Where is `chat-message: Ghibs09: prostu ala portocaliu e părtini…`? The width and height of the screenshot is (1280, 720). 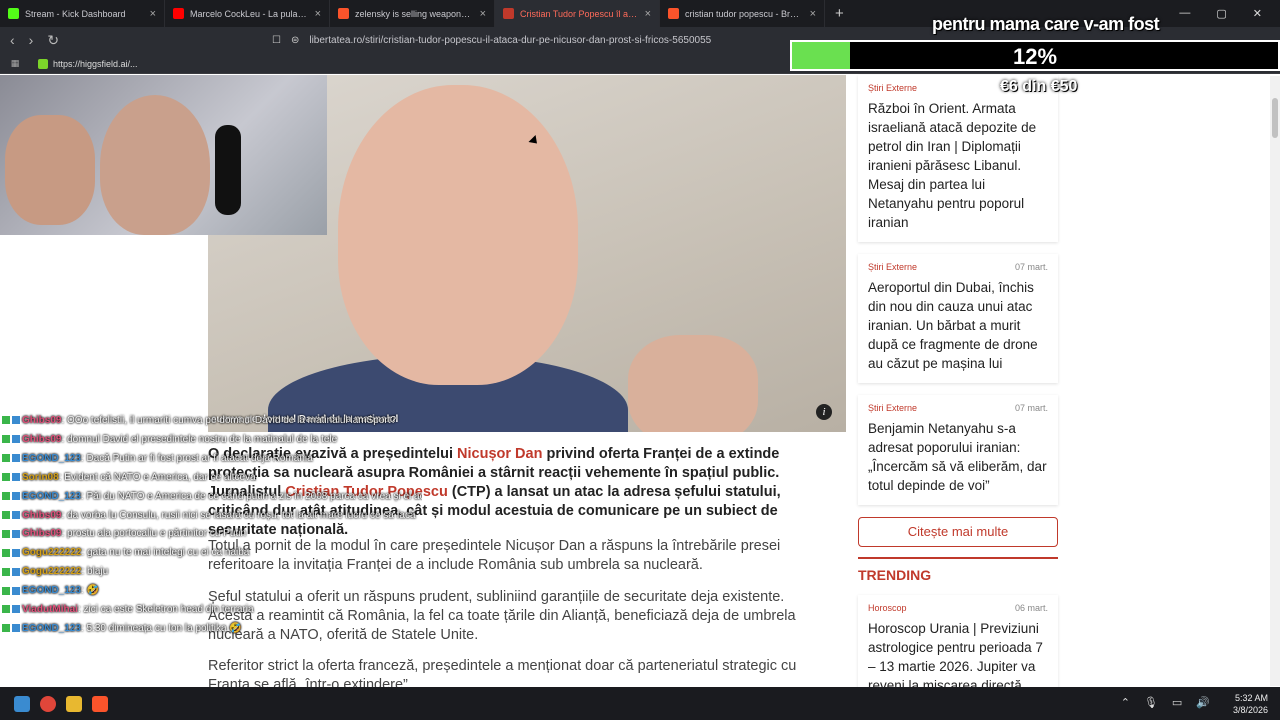 chat-message: Ghibs09: prostu ala portocaliu e părtini… is located at coordinates (212, 534).